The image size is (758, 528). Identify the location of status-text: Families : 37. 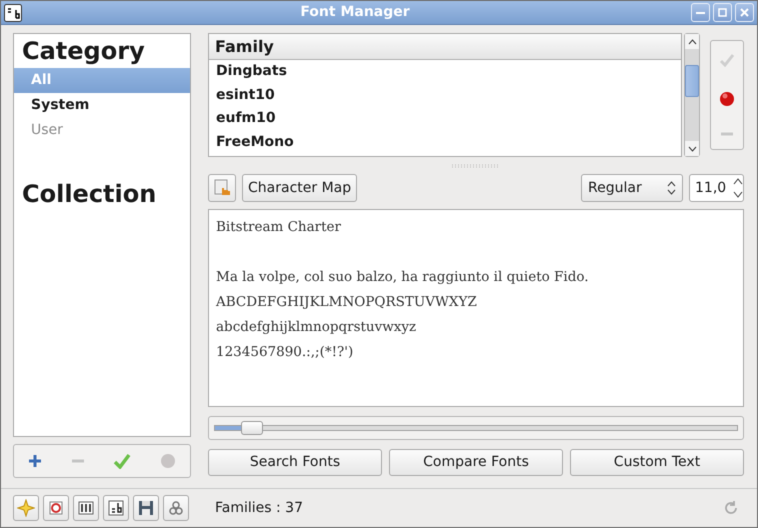
(259, 508).